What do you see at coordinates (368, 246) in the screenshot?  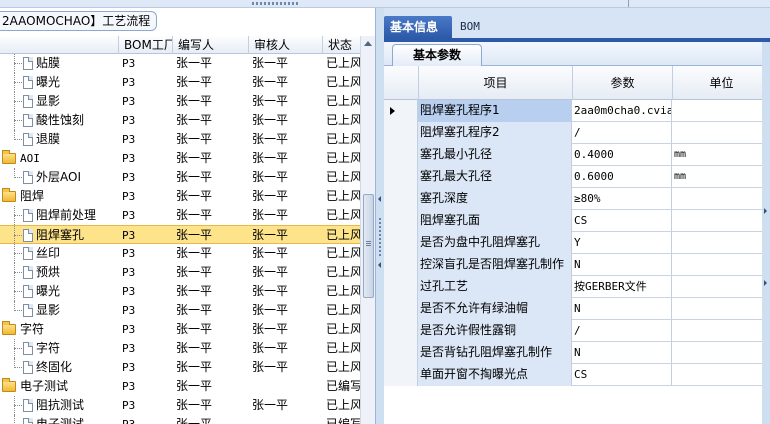 I see `scrollbar-thumb` at bounding box center [368, 246].